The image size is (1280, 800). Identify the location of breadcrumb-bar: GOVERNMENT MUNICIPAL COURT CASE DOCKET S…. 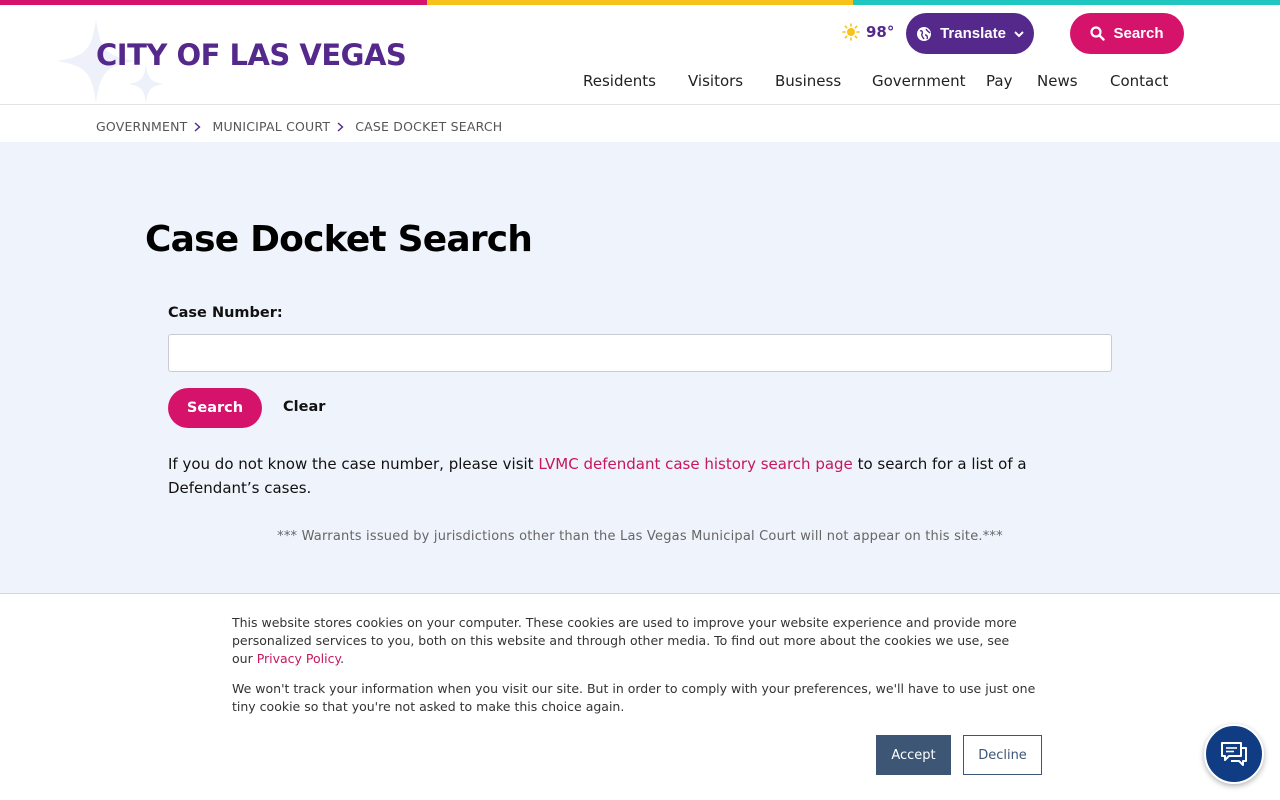
(640, 124).